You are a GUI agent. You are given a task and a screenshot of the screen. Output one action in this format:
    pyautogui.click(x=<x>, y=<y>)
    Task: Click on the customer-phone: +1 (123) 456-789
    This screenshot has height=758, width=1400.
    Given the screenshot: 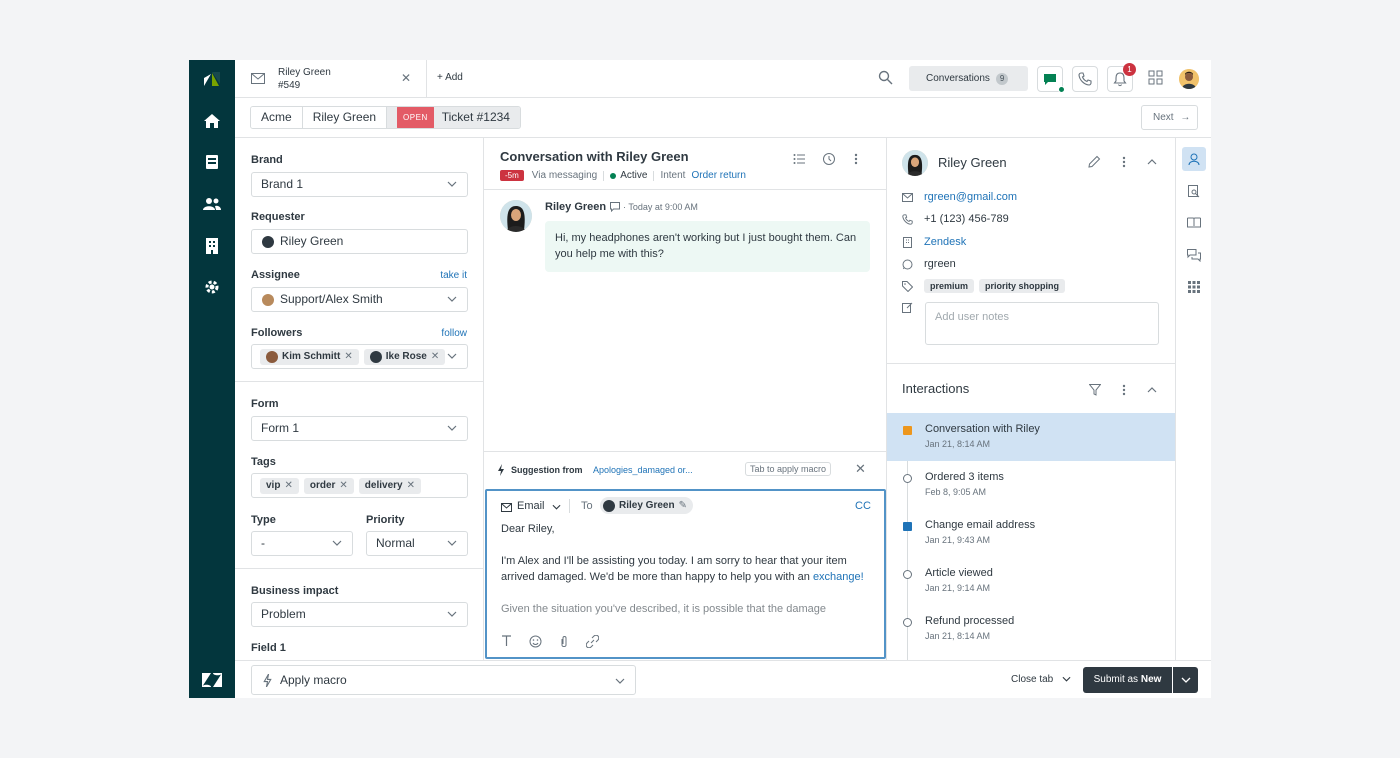 What is the action you would take?
    pyautogui.click(x=966, y=219)
    